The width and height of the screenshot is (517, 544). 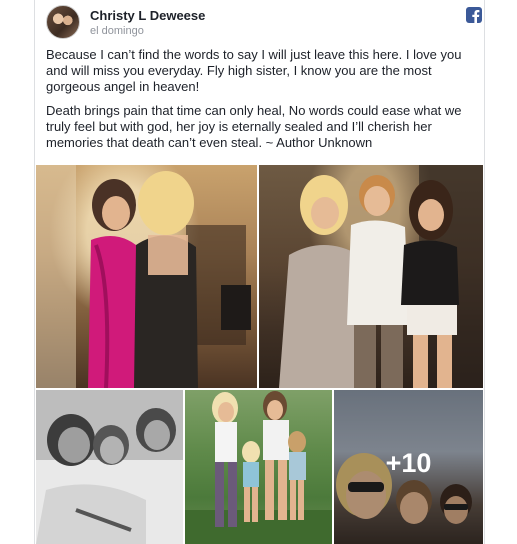 I want to click on author-name: Christy L Deweese, so click(x=147, y=15).